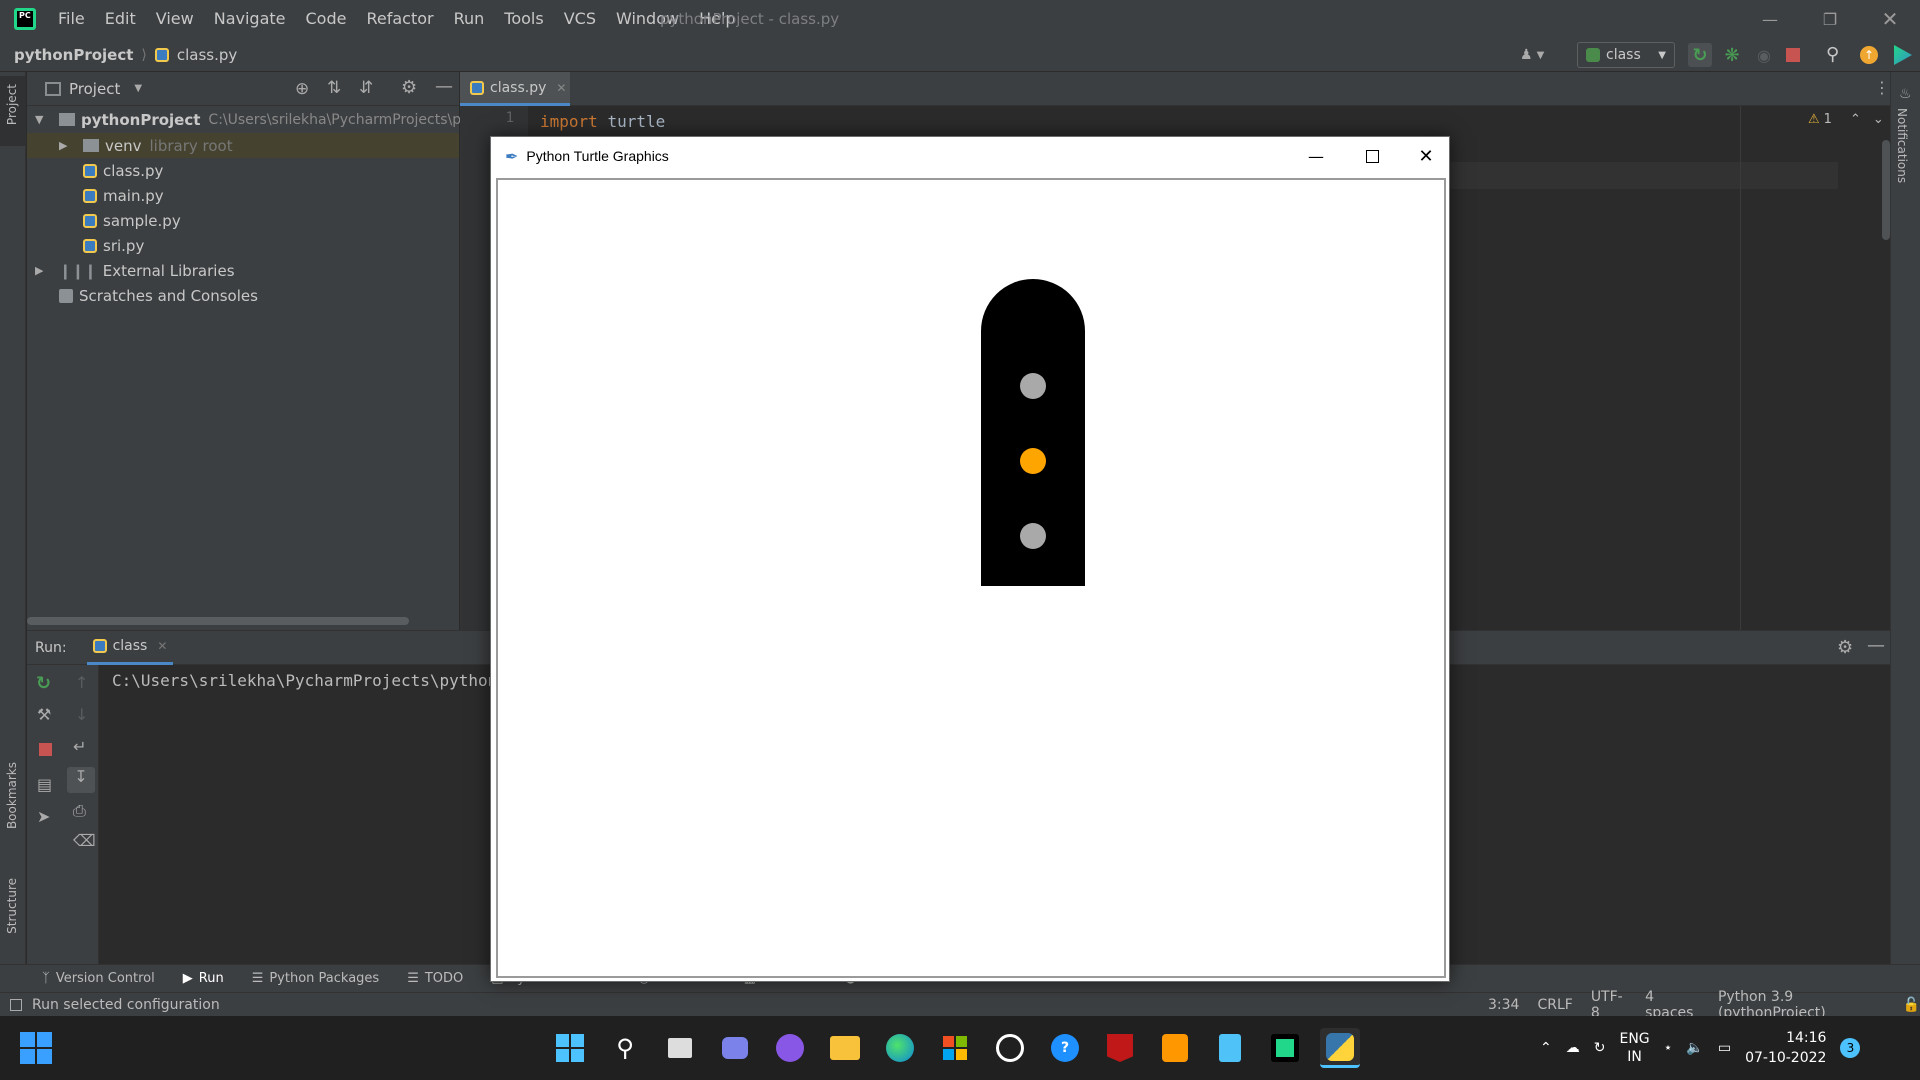 The width and height of the screenshot is (1920, 1080). What do you see at coordinates (1573, 1048) in the screenshot?
I see `cloud-icon: ☁` at bounding box center [1573, 1048].